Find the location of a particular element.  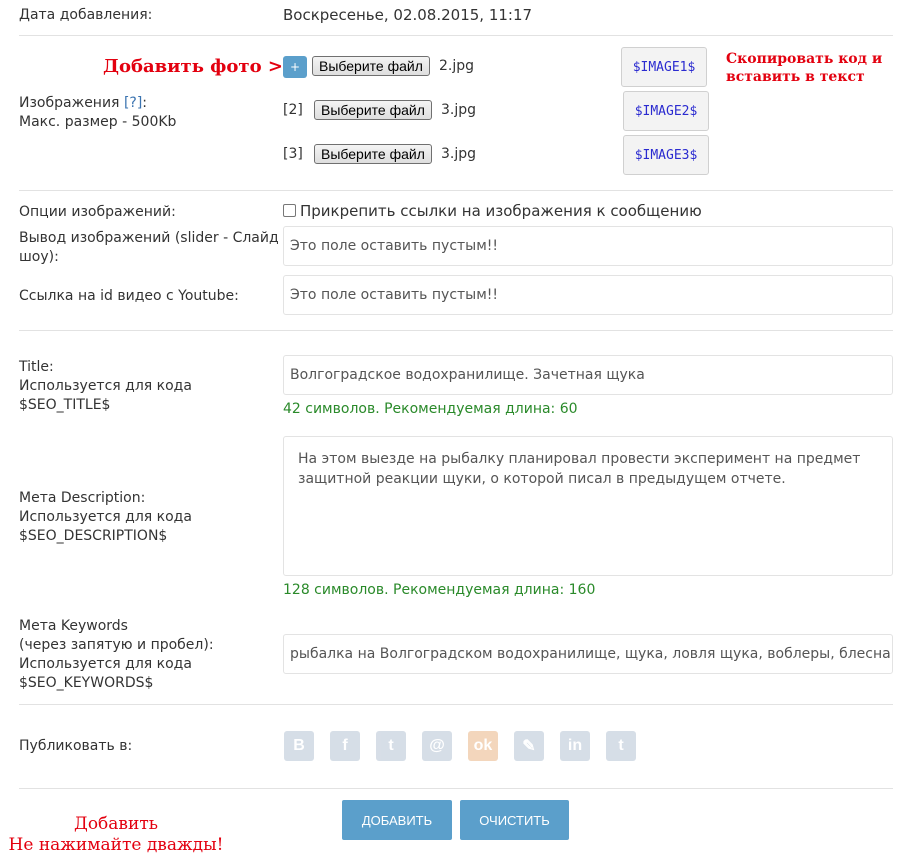

copy-code-note-line1: Скопировать код и is located at coordinates (804, 59).